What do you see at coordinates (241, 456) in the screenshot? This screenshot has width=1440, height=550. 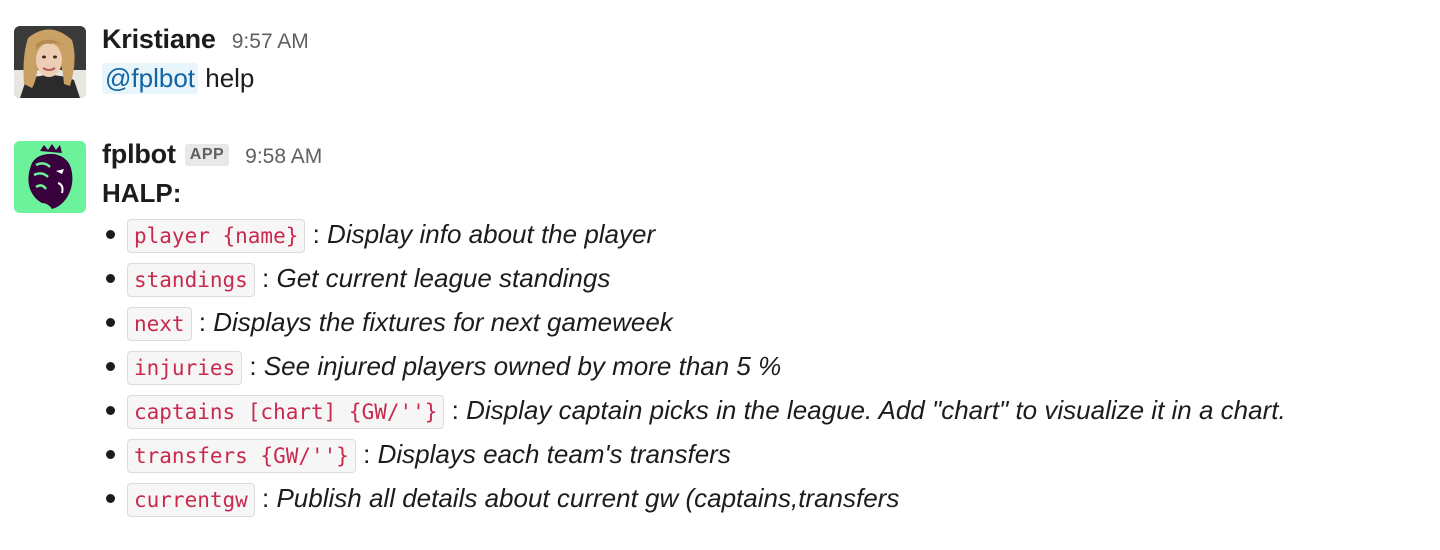 I see `command-code: transfers {GW/''}` at bounding box center [241, 456].